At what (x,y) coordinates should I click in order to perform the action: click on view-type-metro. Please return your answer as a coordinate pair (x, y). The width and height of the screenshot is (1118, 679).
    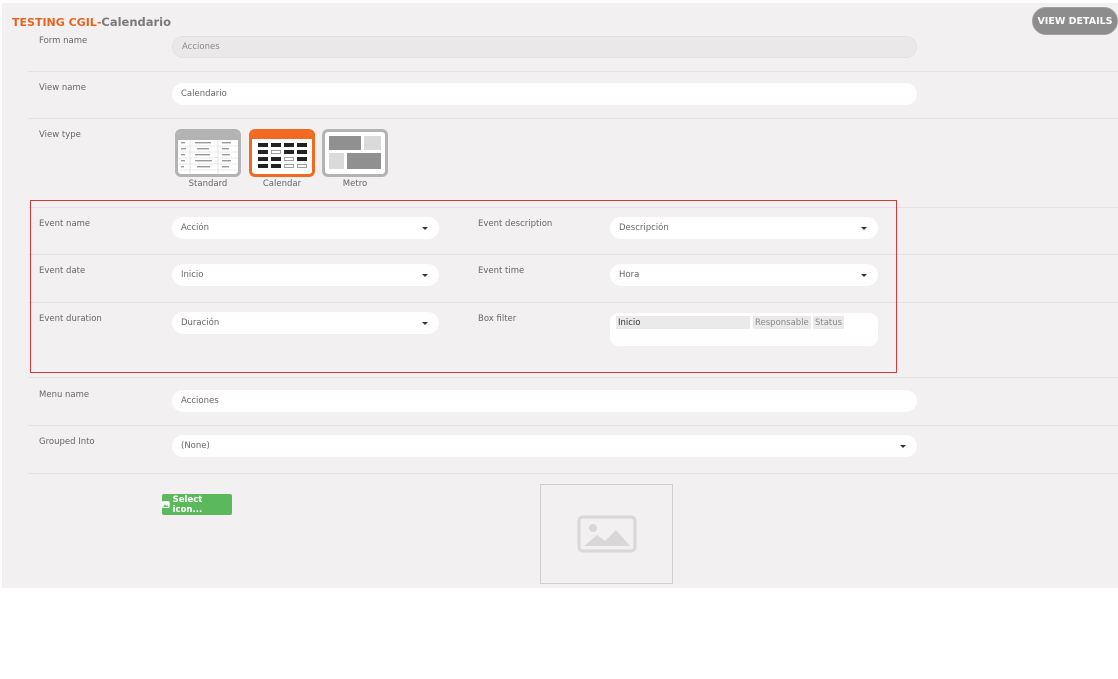
    Looking at the image, I should click on (355, 153).